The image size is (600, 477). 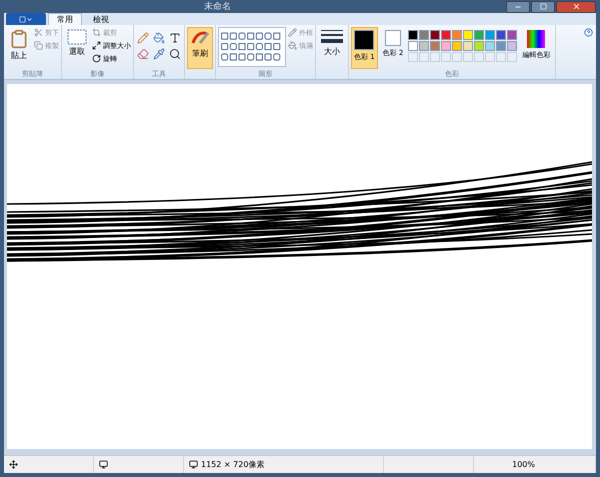 What do you see at coordinates (588, 33) in the screenshot?
I see `help-icon` at bounding box center [588, 33].